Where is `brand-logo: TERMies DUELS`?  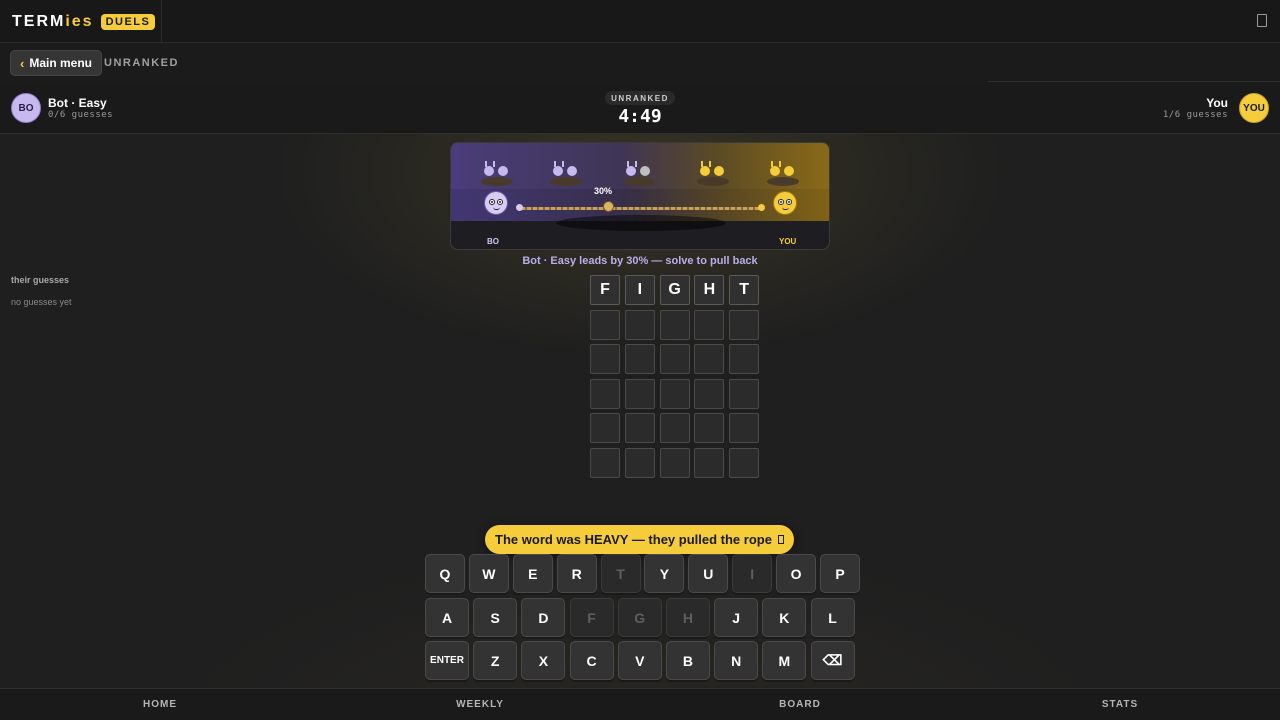
brand-logo: TERMies DUELS is located at coordinates (81, 21).